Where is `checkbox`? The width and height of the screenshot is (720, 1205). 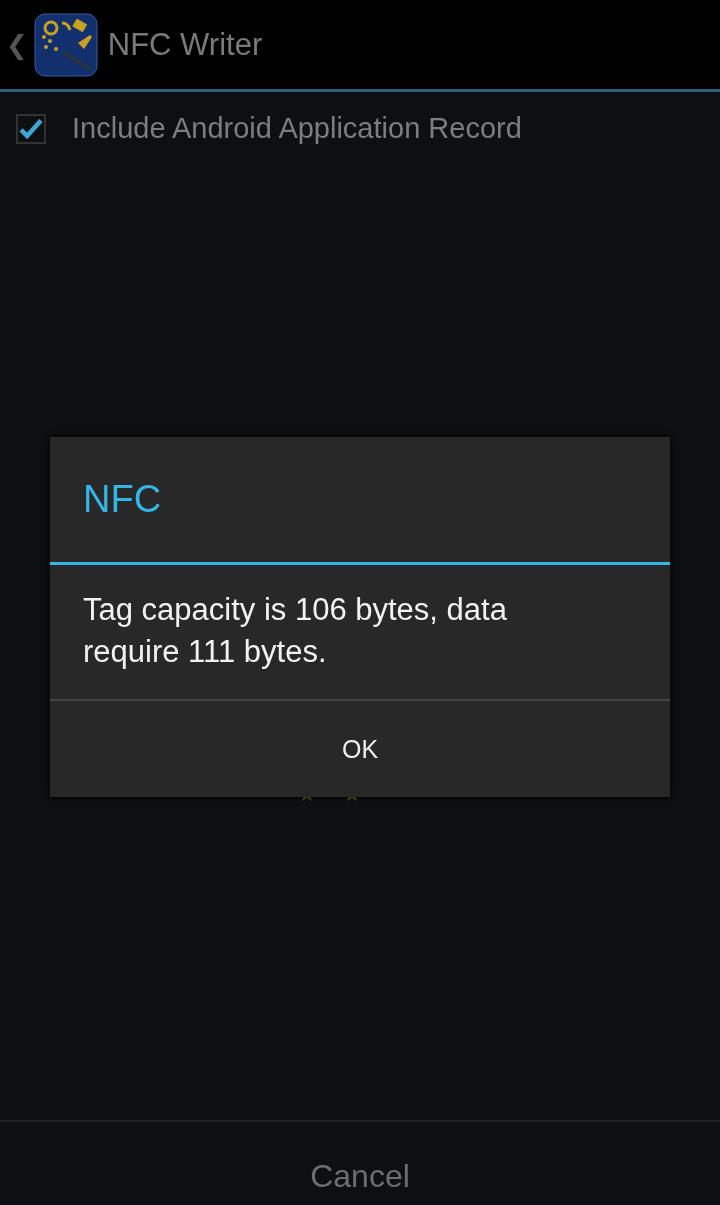
checkbox is located at coordinates (31, 128).